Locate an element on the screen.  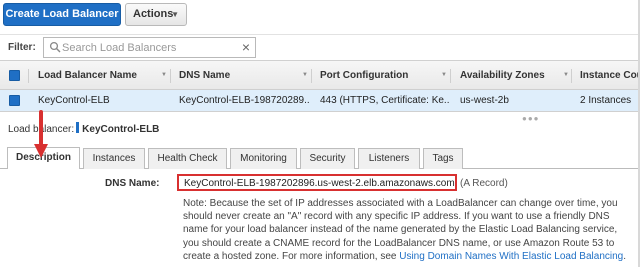
load-balancer-title: Load balancer: KeyControl-ELB is located at coordinates (83, 128).